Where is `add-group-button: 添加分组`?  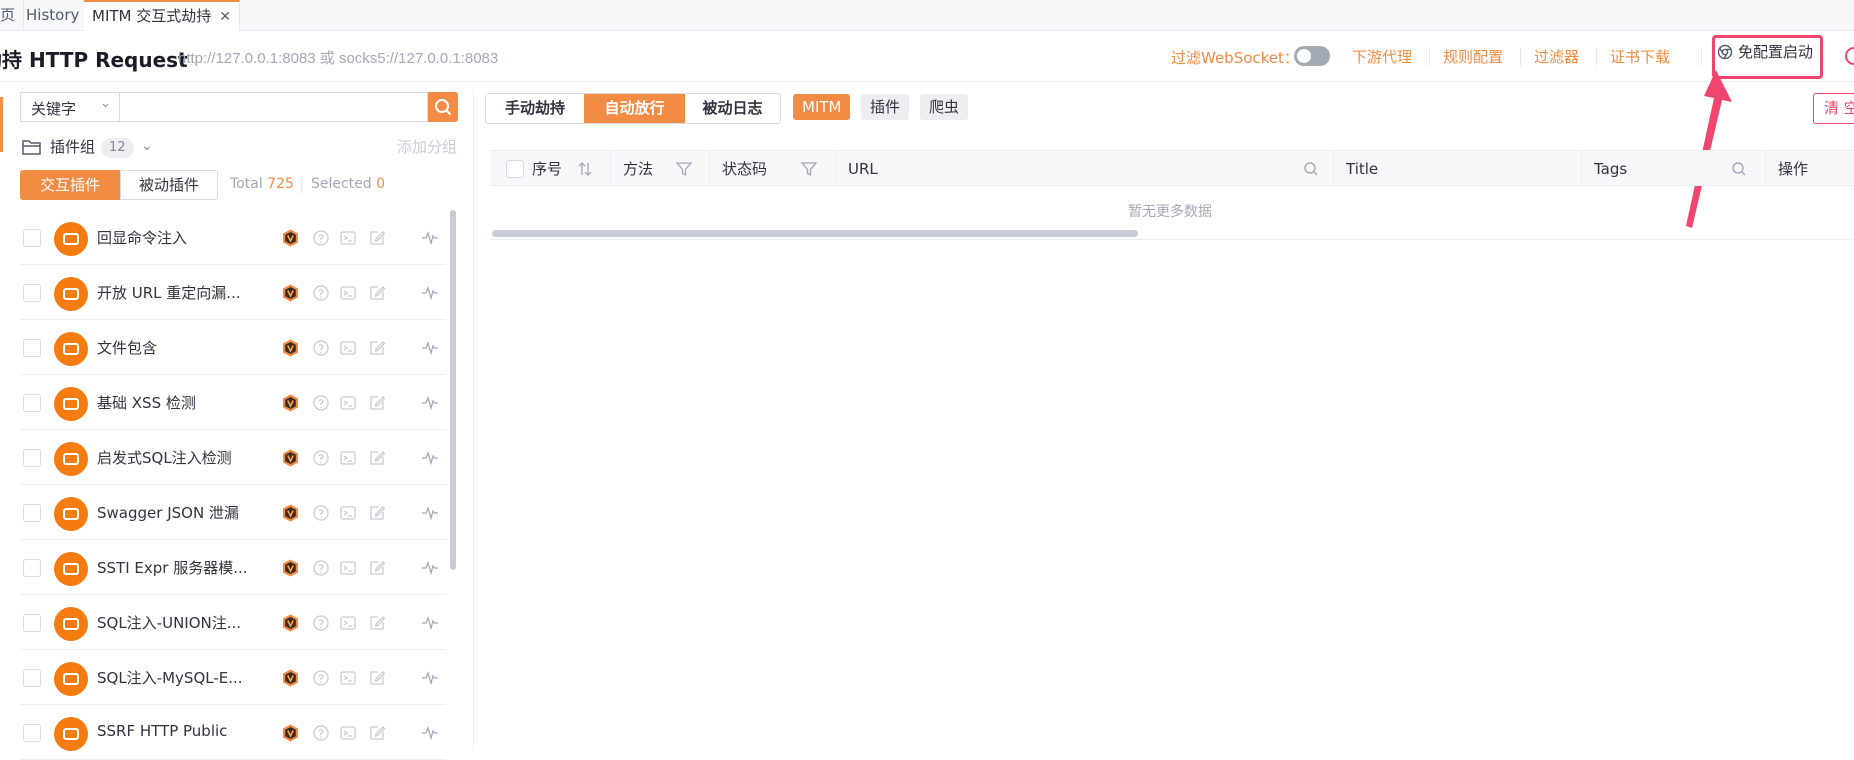 add-group-button: 添加分组 is located at coordinates (427, 146).